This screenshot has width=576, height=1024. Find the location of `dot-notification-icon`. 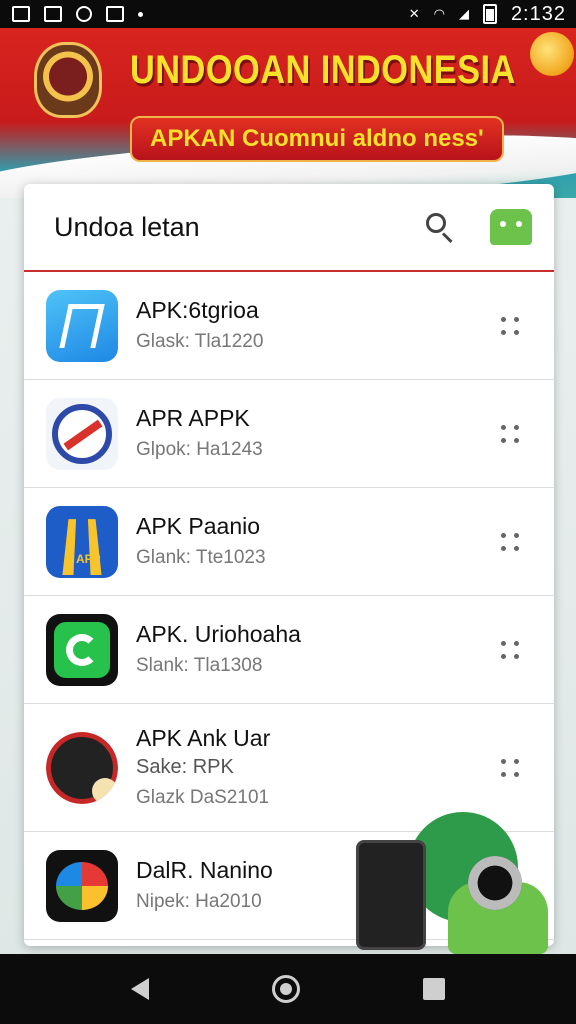

dot-notification-icon is located at coordinates (140, 14).